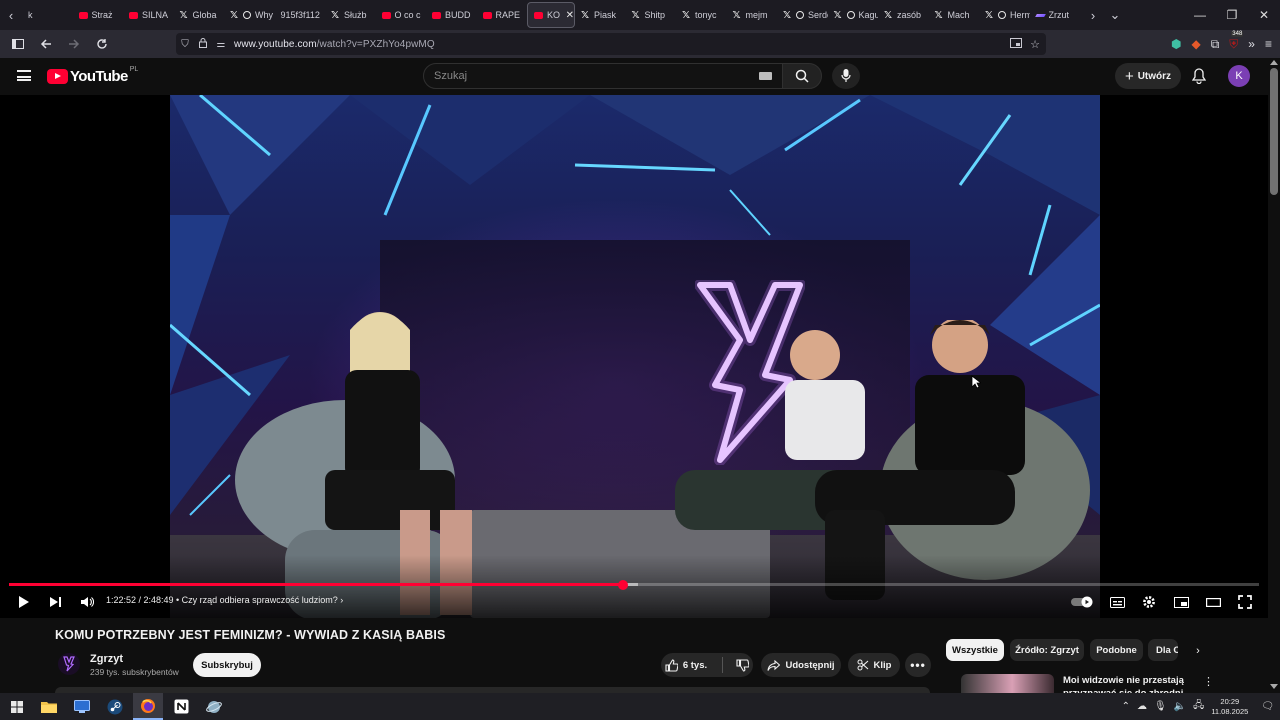 This screenshot has height=720, width=1280. I want to click on reload-icon, so click(102, 44).